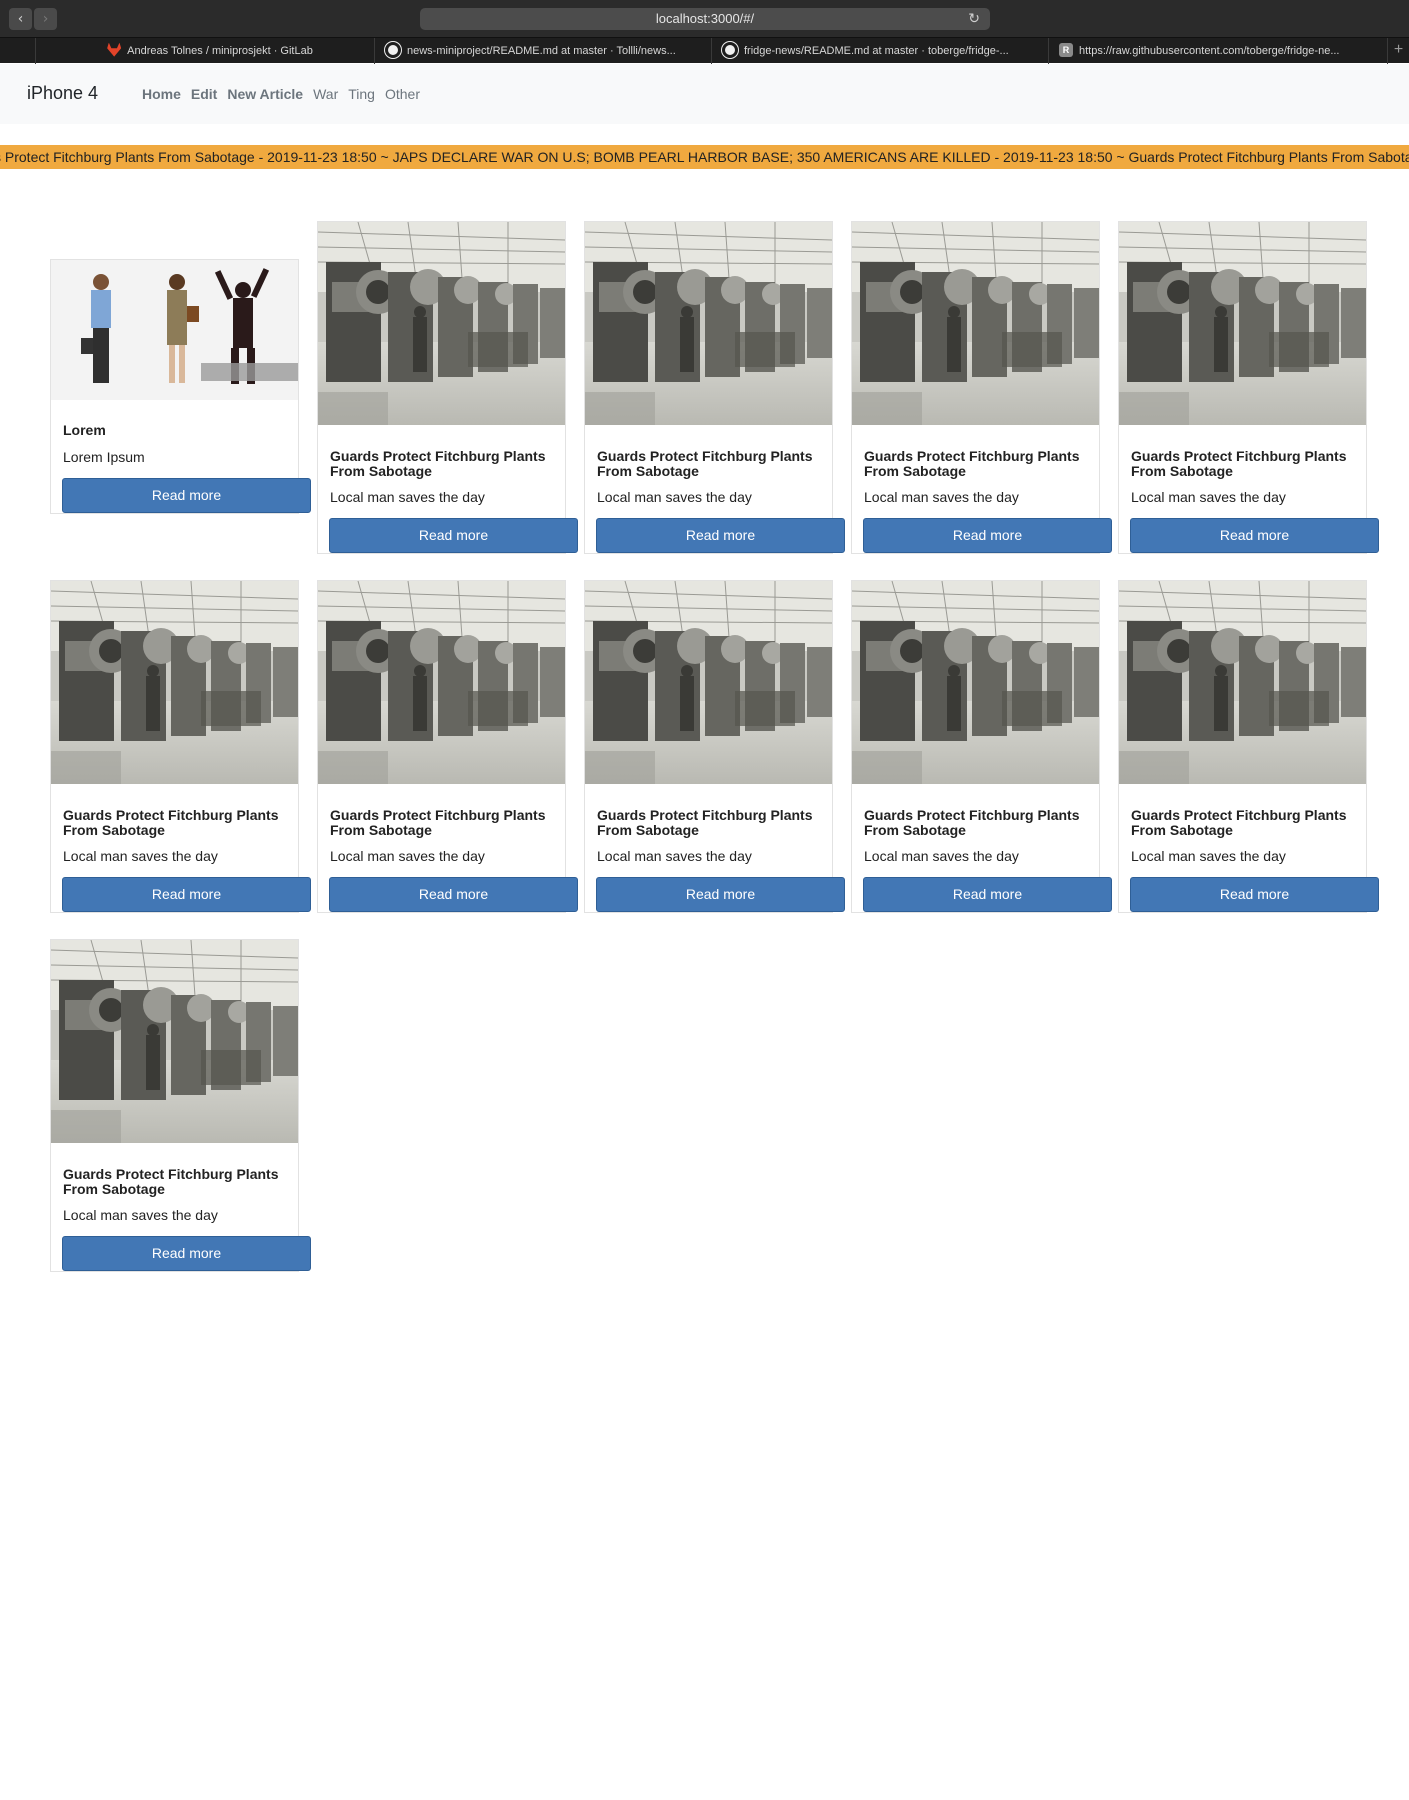  Describe the element at coordinates (20, 19) in the screenshot. I see `back-button: ‹` at that location.